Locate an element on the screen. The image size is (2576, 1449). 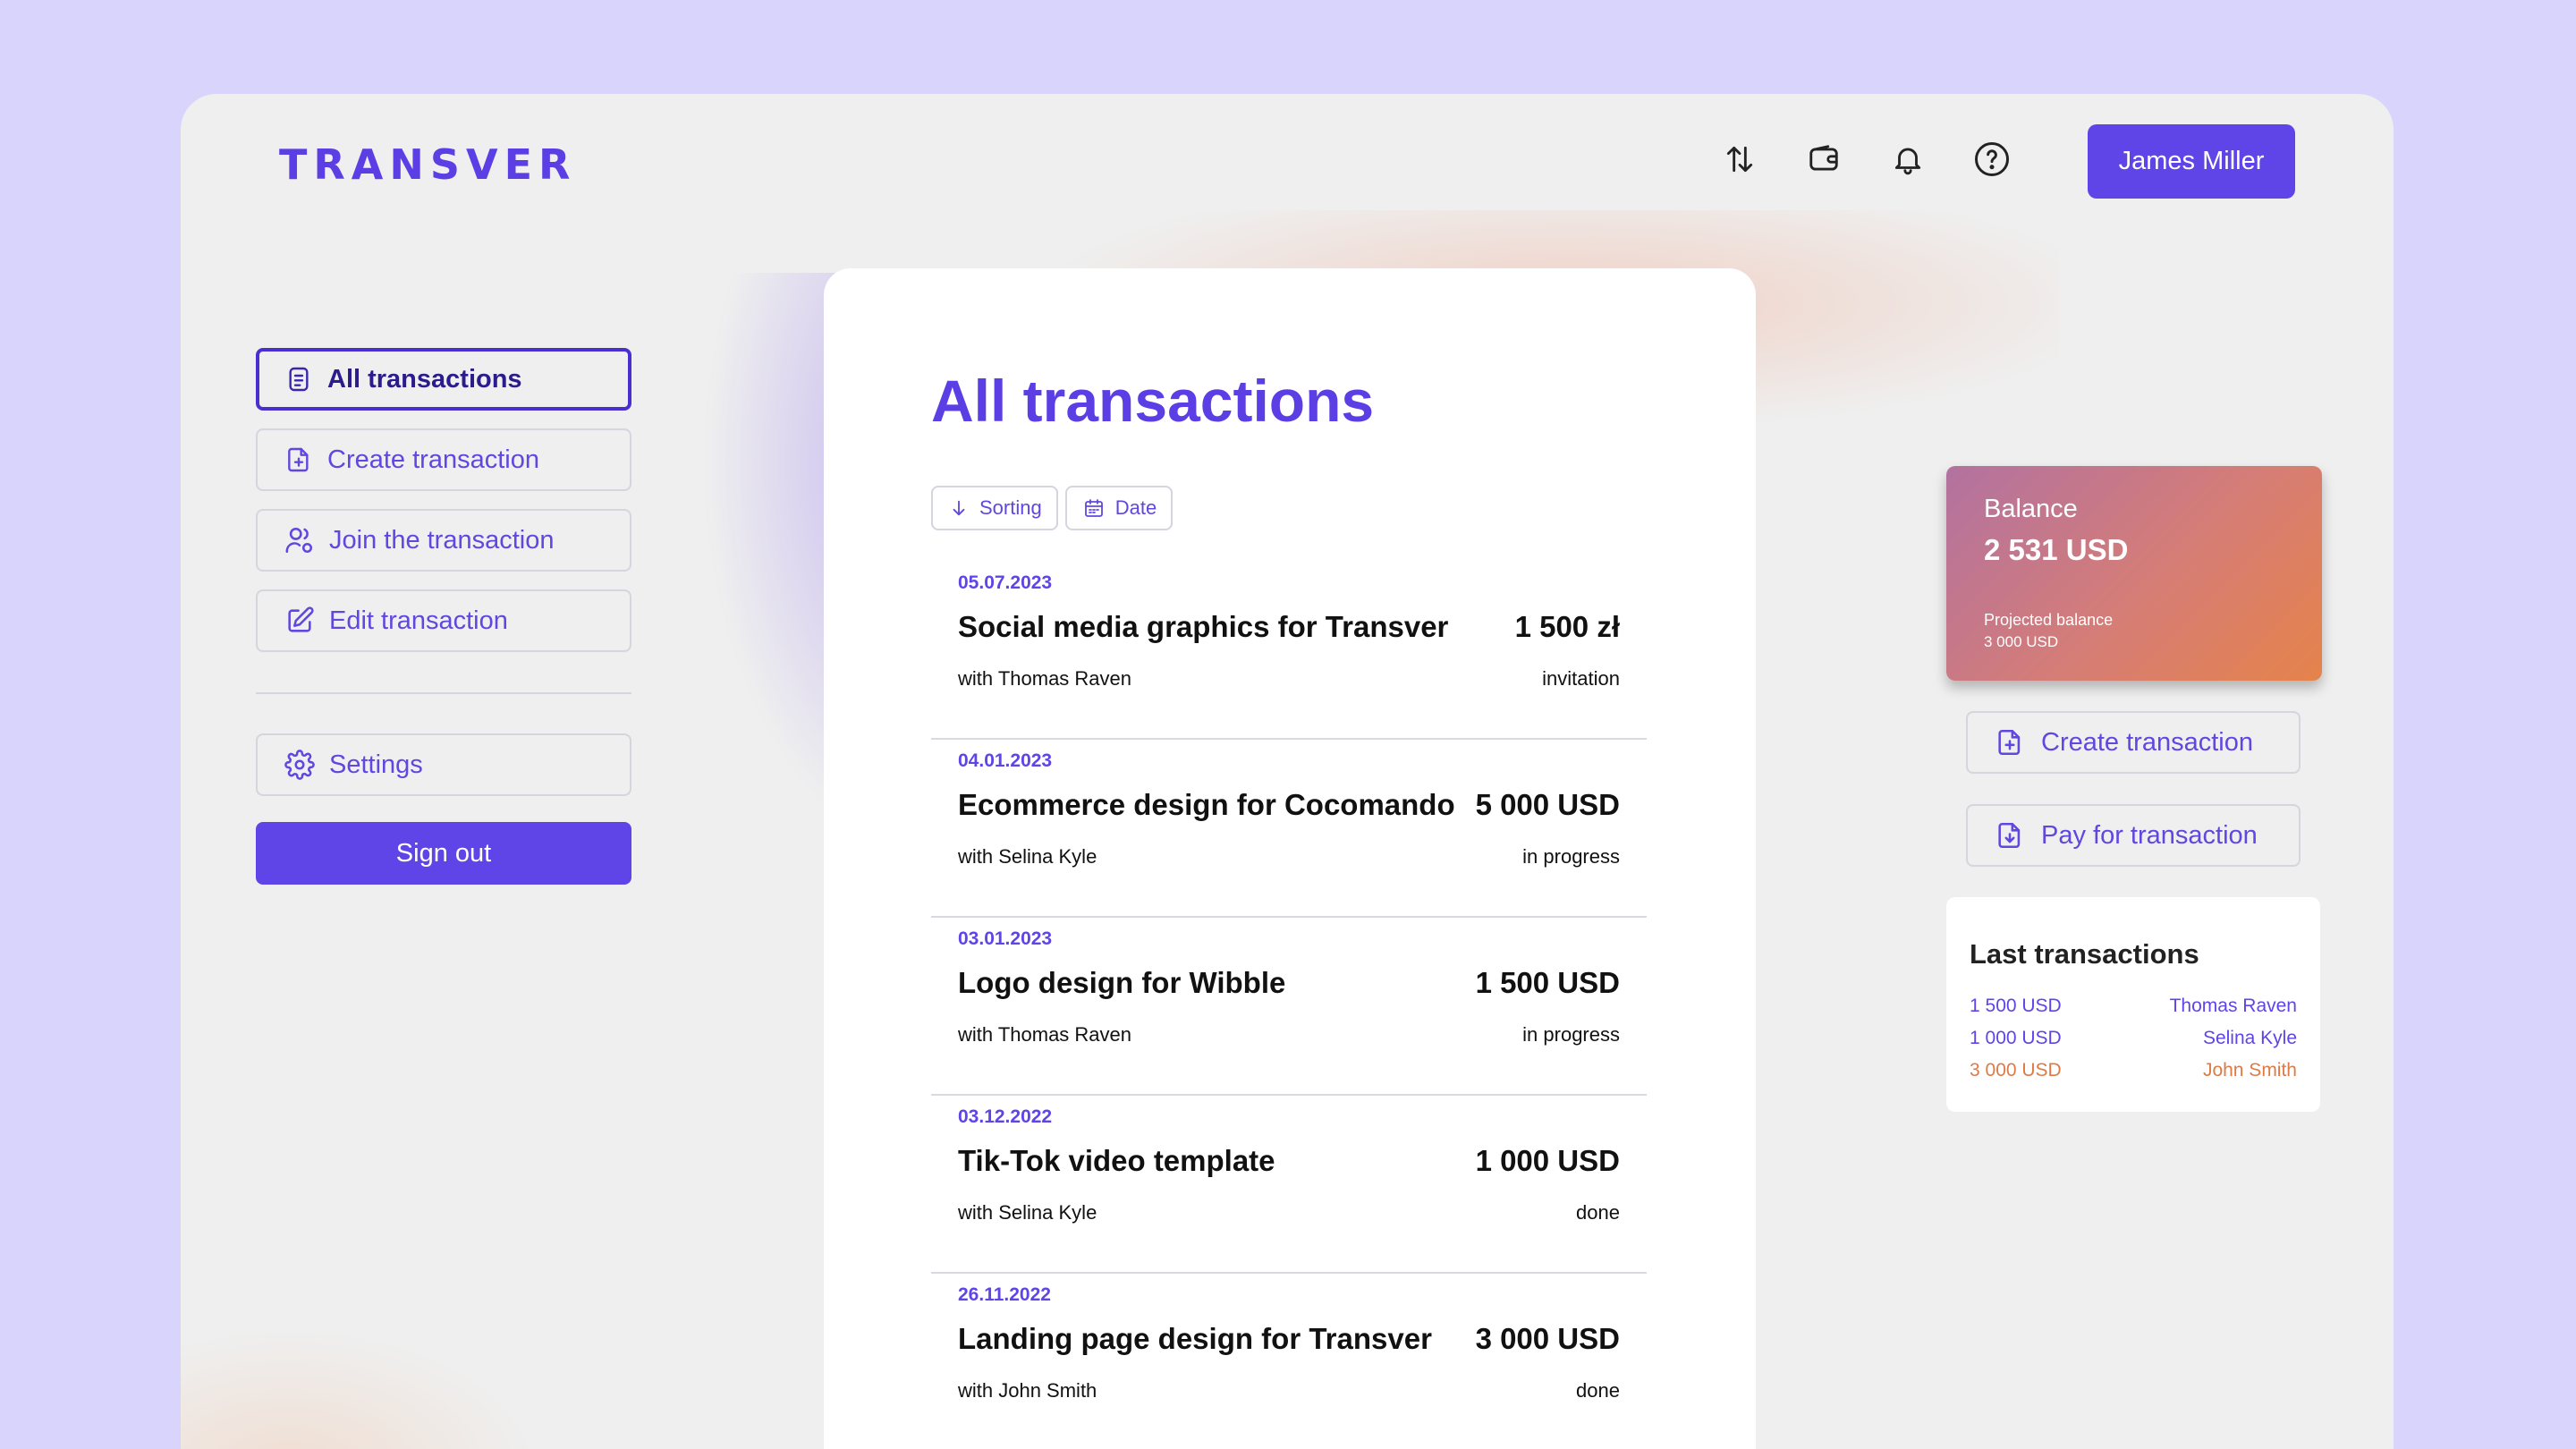
date-filter: Date is located at coordinates (1119, 508).